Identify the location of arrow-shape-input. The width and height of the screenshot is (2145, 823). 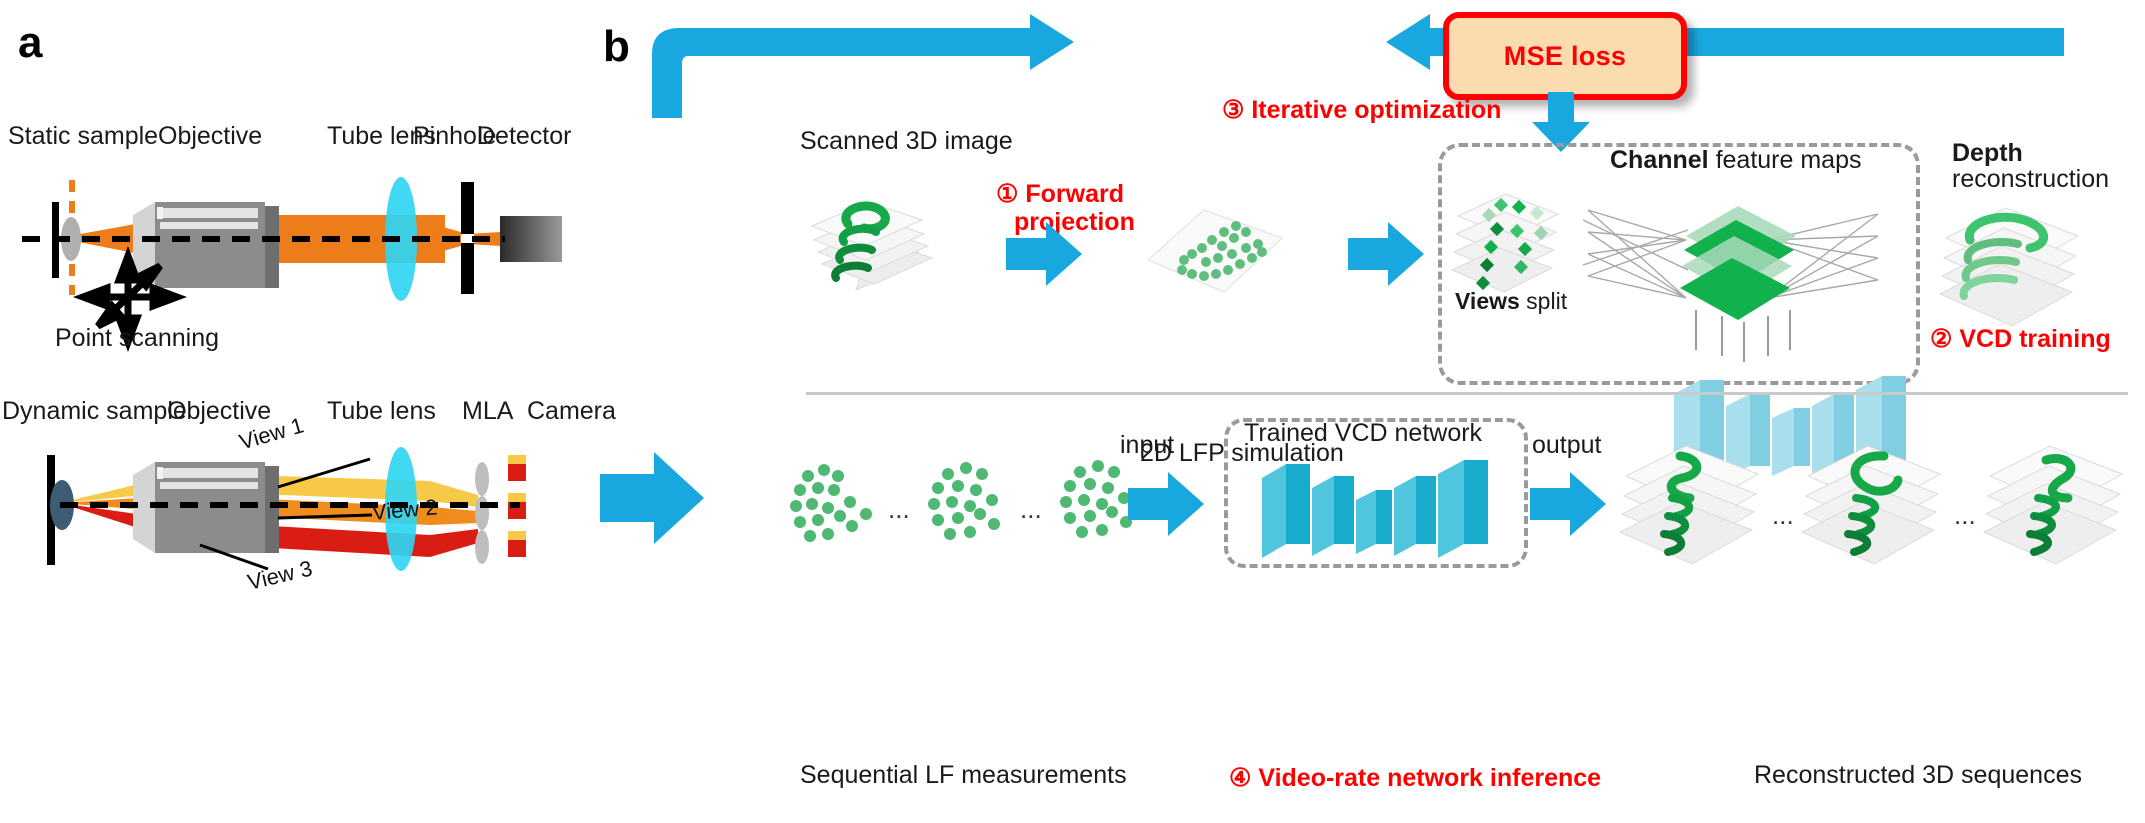
(1166, 504).